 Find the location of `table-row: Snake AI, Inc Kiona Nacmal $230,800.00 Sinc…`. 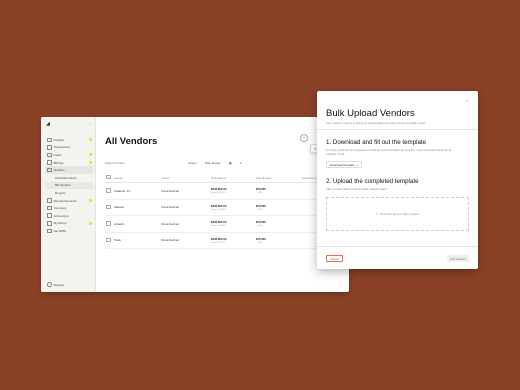

table-row: Snake AI, Inc Kiona Nacmal $230,800.00 Sinc… is located at coordinates (227, 191).